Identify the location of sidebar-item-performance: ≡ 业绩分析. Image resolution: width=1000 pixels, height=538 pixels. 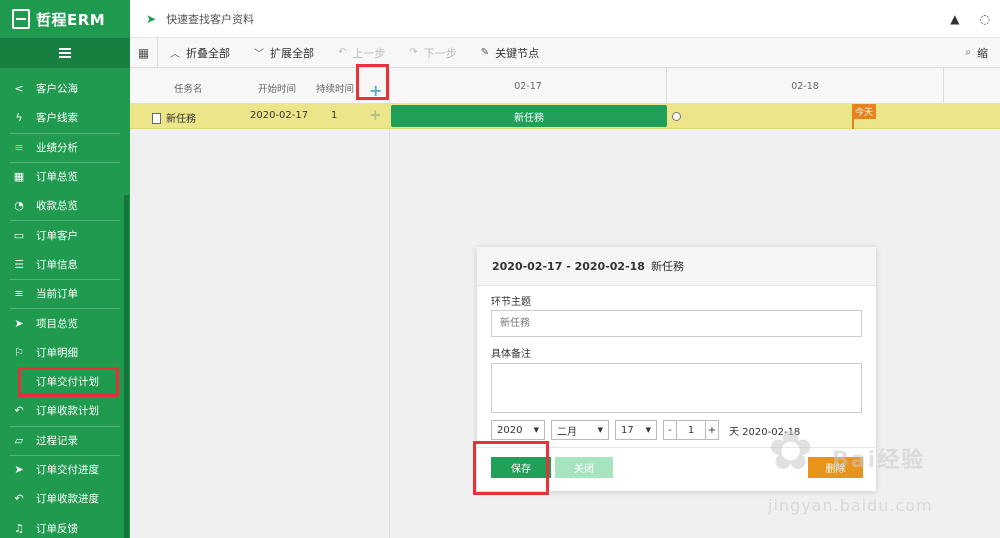
(65, 147).